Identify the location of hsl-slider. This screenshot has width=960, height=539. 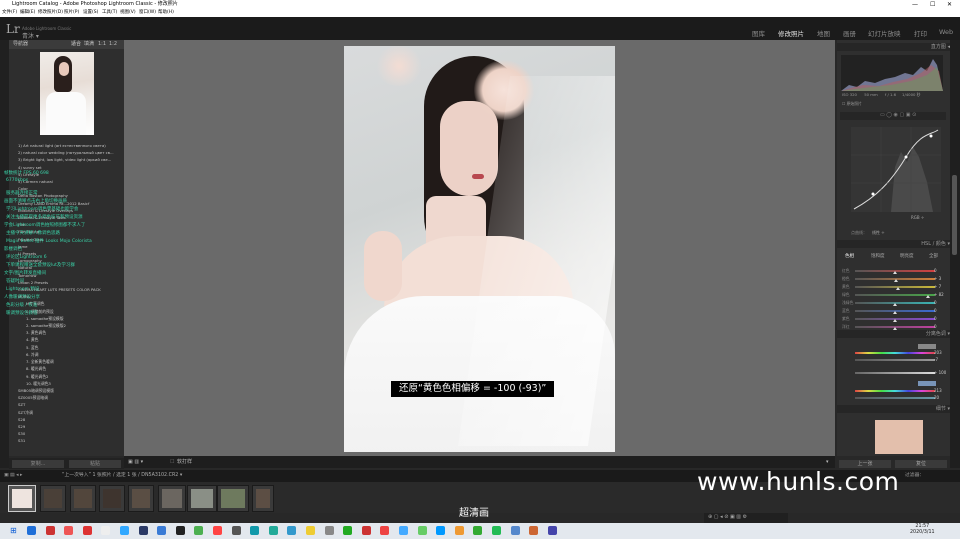
(895, 295).